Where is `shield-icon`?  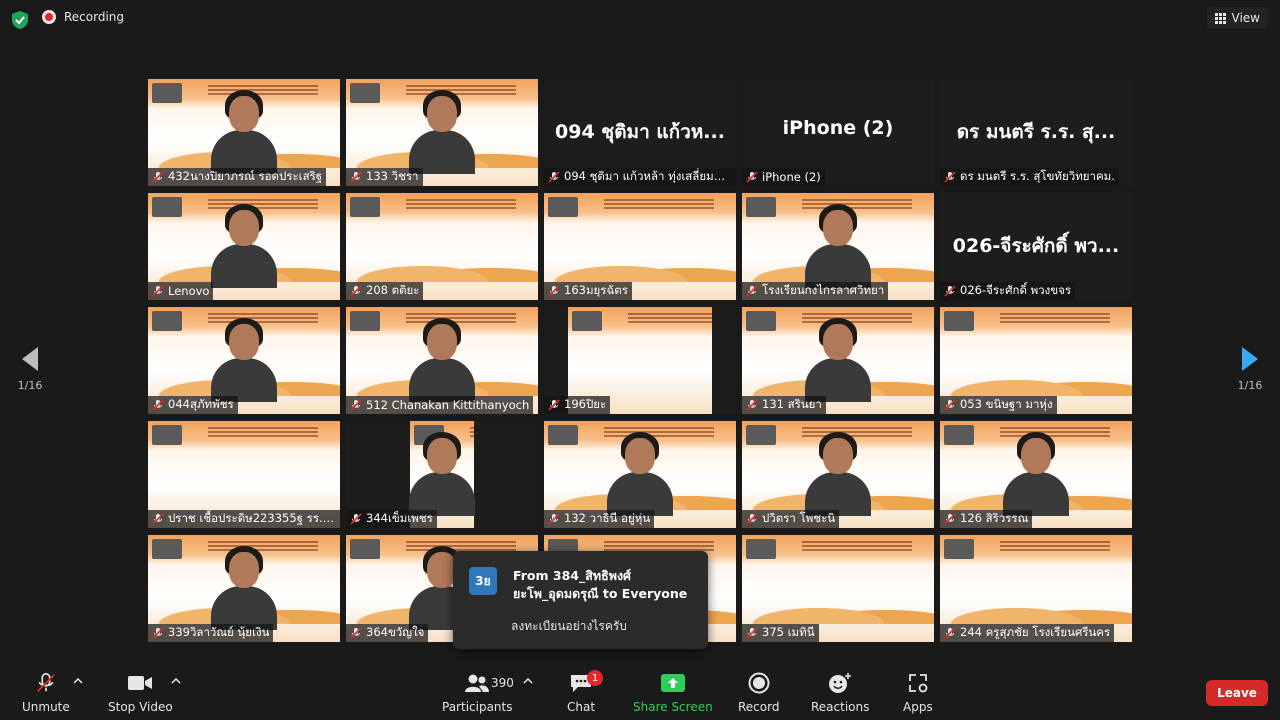
shield-icon is located at coordinates (20, 20).